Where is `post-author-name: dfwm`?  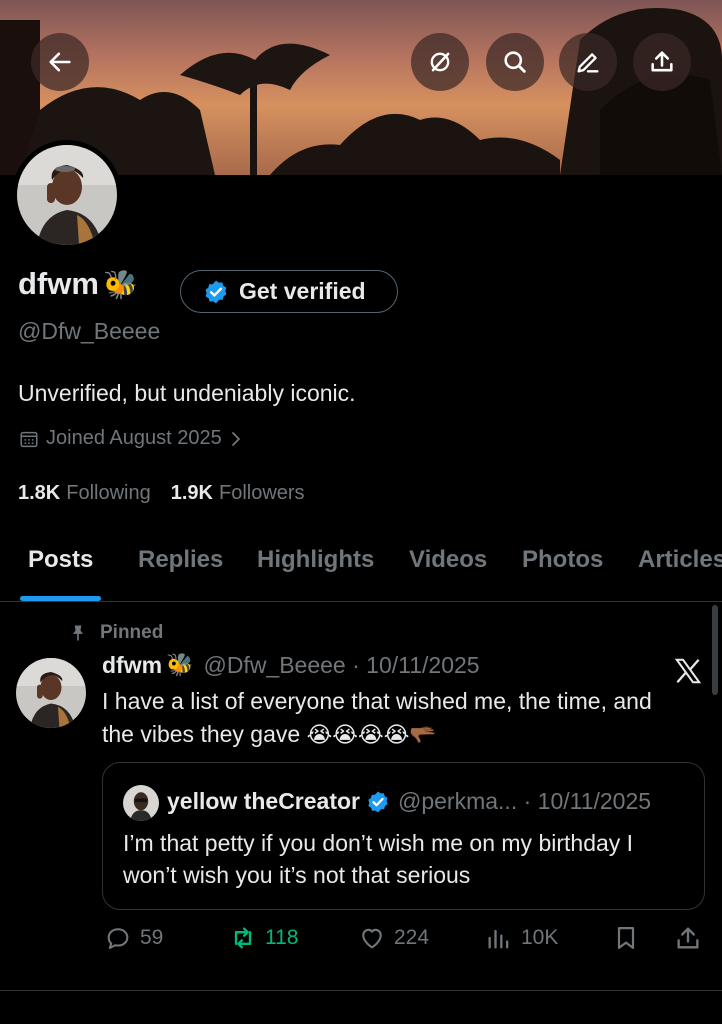 post-author-name: dfwm is located at coordinates (132, 665).